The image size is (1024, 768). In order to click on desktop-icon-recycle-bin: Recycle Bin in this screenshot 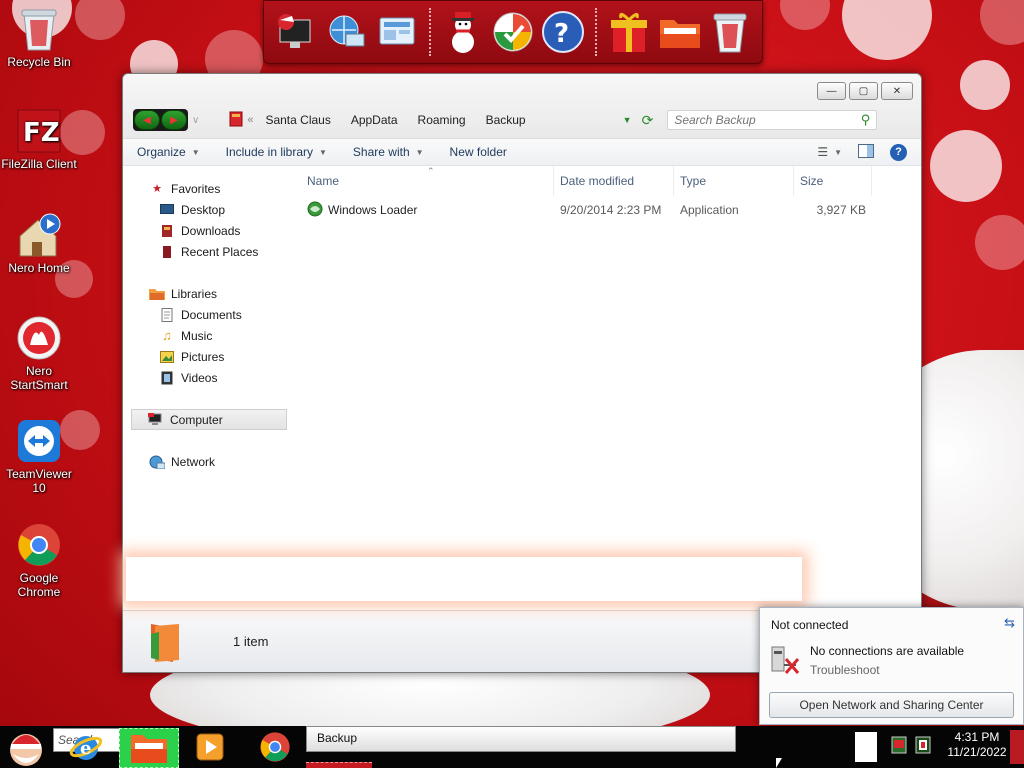, I will do `click(39, 37)`.